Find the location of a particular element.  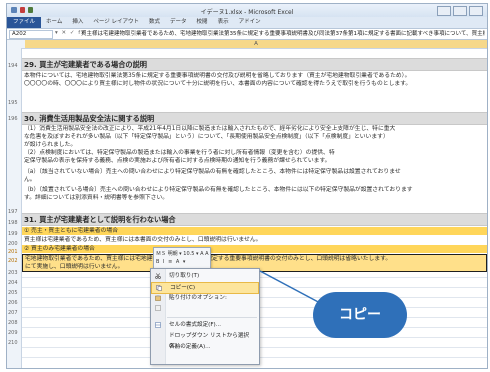

copy-callout: コピー is located at coordinates (360, 315).